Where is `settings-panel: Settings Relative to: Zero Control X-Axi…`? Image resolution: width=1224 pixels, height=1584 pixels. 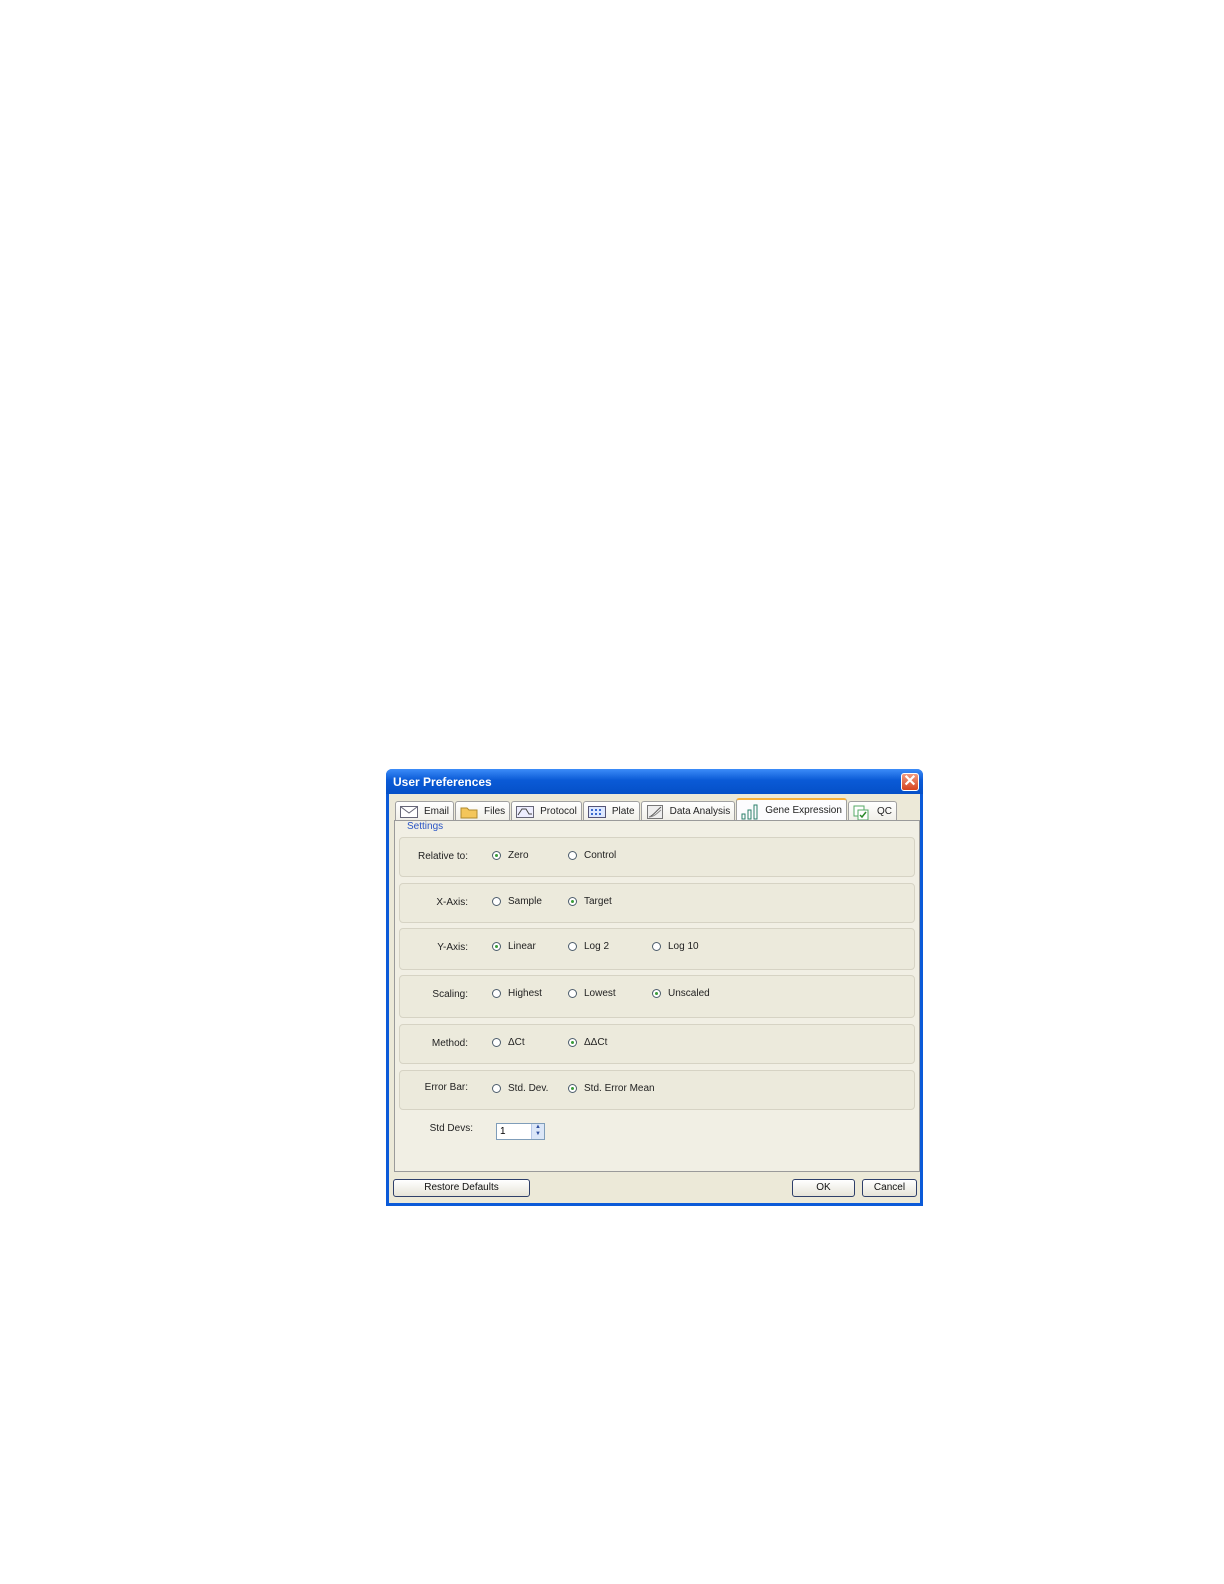 settings-panel: Settings Relative to: Zero Control X-Axi… is located at coordinates (657, 996).